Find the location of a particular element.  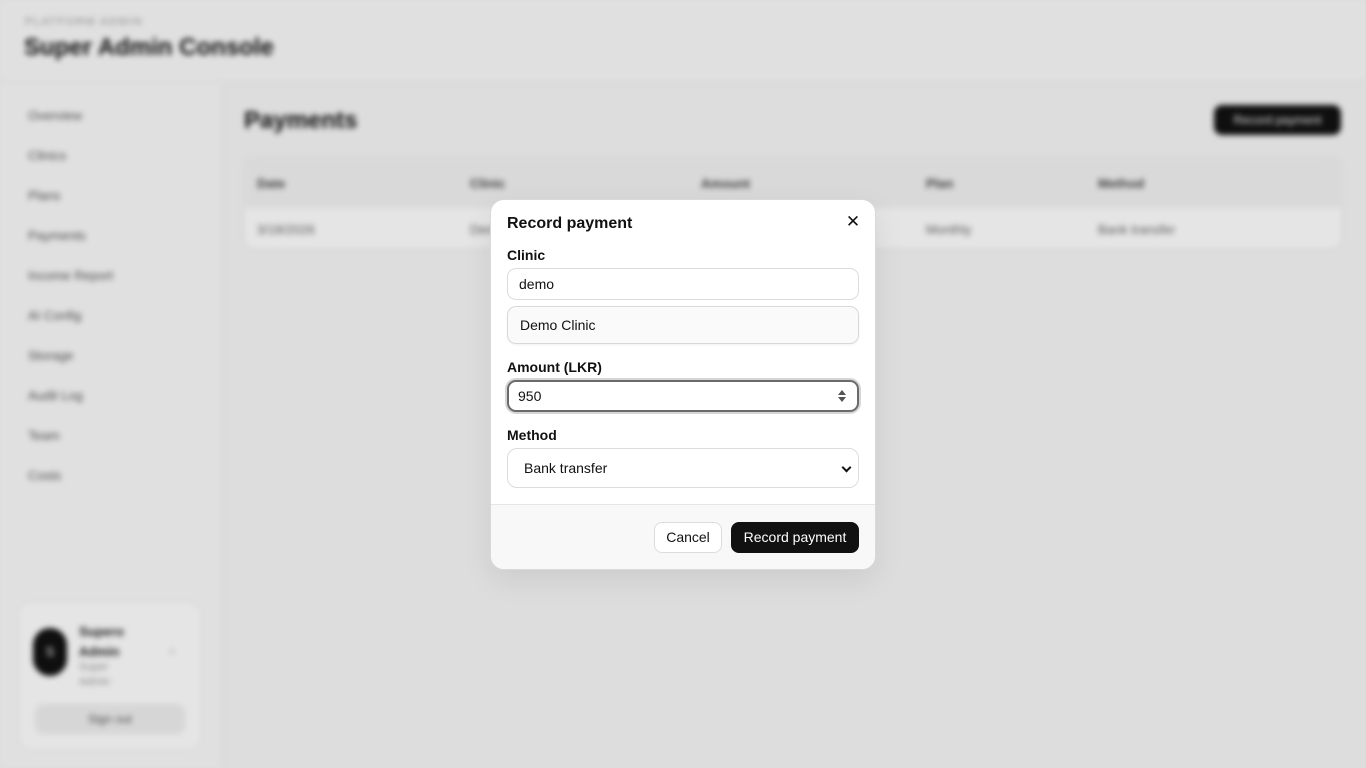

cancel-button: Cancel is located at coordinates (688, 537).